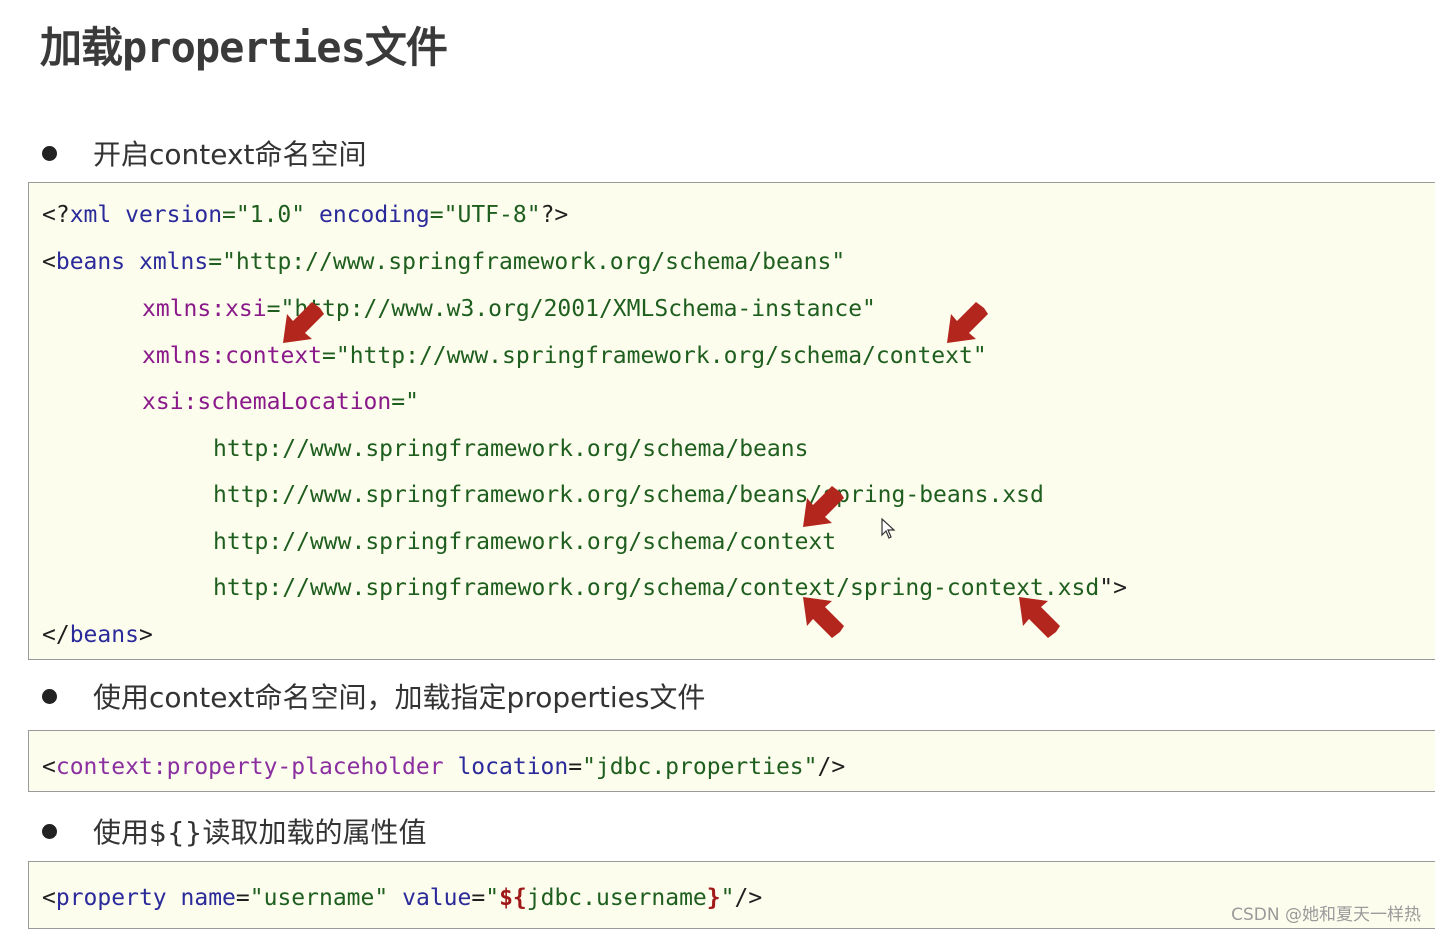 This screenshot has width=1435, height=932. Describe the element at coordinates (56, 215) in the screenshot. I see `code-token: <?` at that location.